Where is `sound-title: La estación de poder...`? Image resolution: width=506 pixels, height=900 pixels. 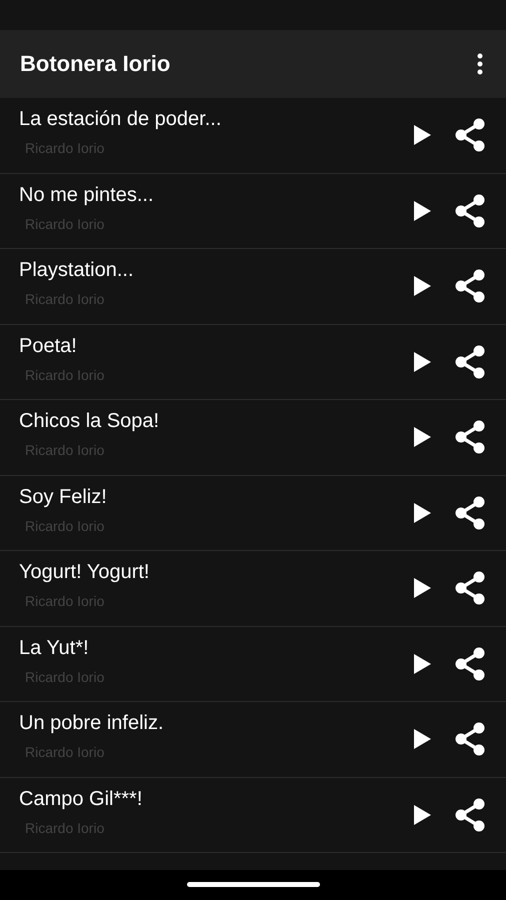 sound-title: La estación de poder... is located at coordinates (120, 119).